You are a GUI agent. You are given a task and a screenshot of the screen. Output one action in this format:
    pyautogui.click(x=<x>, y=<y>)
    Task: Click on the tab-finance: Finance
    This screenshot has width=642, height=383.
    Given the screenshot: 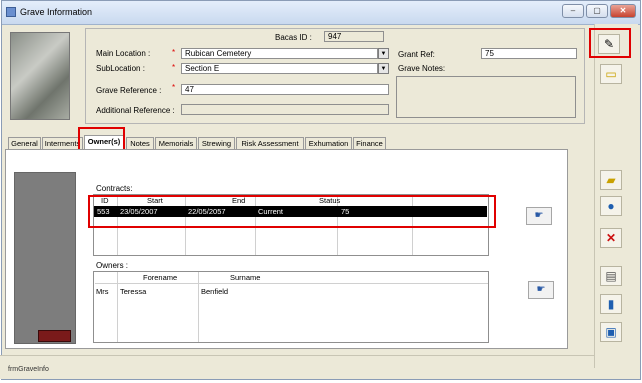 What is the action you would take?
    pyautogui.click(x=369, y=143)
    